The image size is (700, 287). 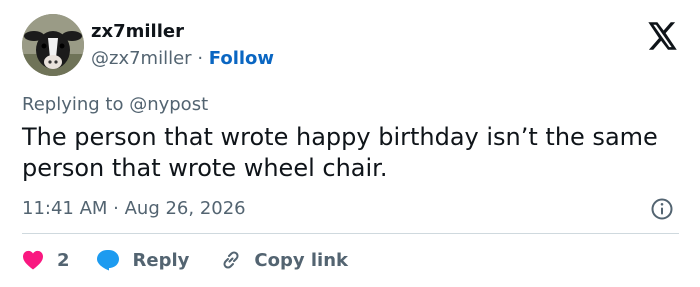 I want to click on x-logo-icon, so click(x=663, y=36).